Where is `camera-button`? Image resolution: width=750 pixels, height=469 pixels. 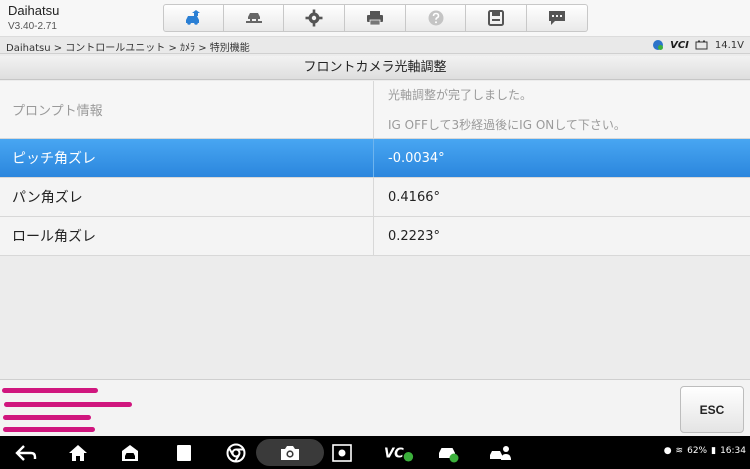
camera-button is located at coordinates (290, 453).